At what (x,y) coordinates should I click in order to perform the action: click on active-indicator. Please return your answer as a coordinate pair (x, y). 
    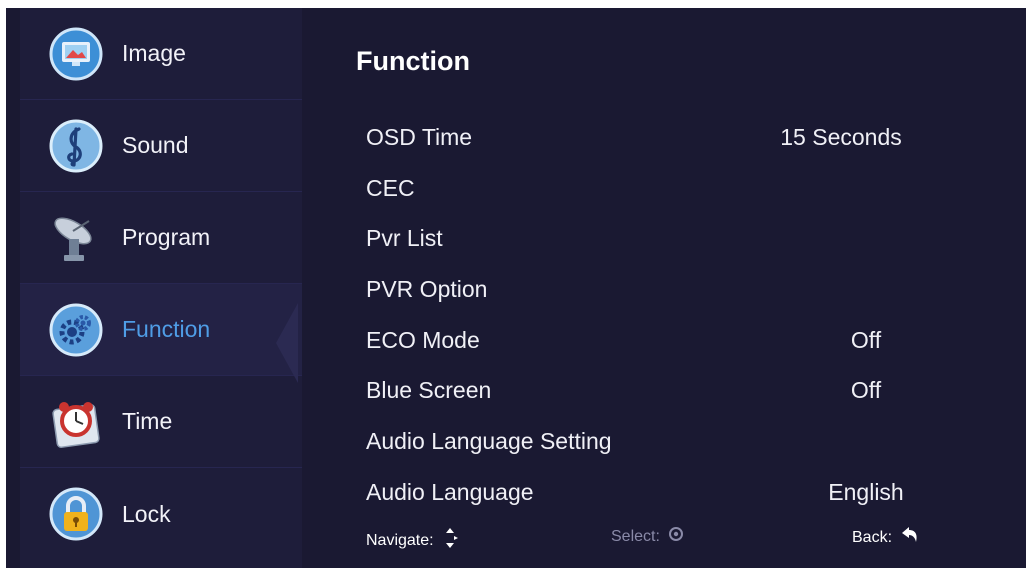
    Looking at the image, I should click on (287, 343).